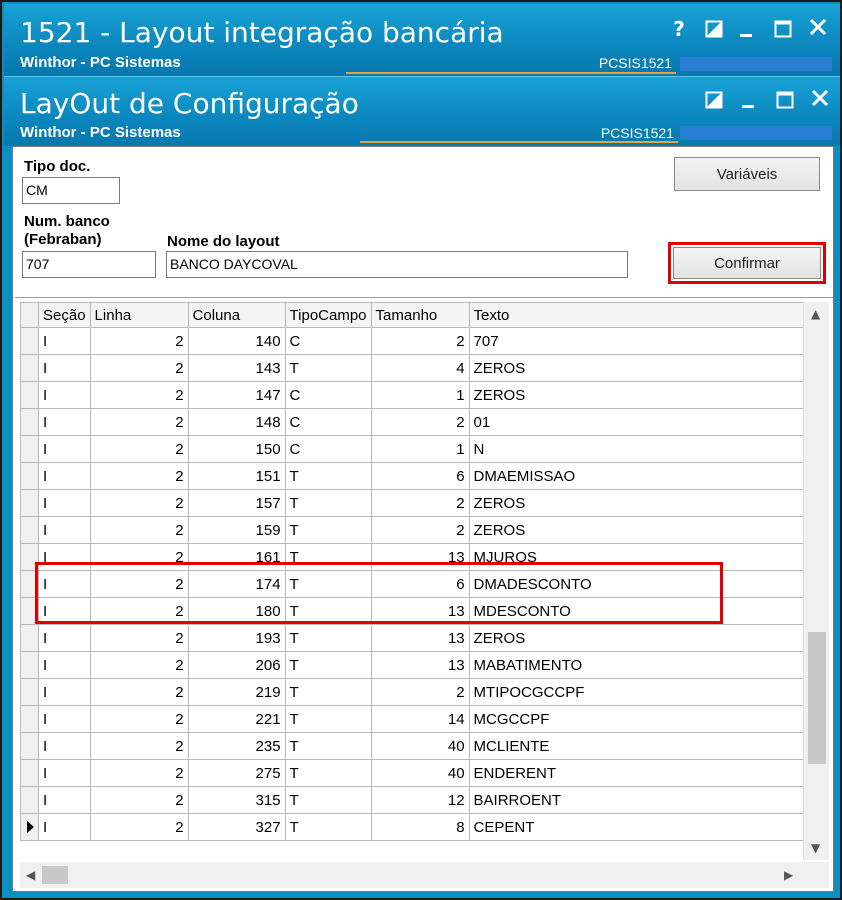 The width and height of the screenshot is (842, 900). Describe the element at coordinates (328, 315) in the screenshot. I see `column-header-tipocampo: TipoCampo` at that location.